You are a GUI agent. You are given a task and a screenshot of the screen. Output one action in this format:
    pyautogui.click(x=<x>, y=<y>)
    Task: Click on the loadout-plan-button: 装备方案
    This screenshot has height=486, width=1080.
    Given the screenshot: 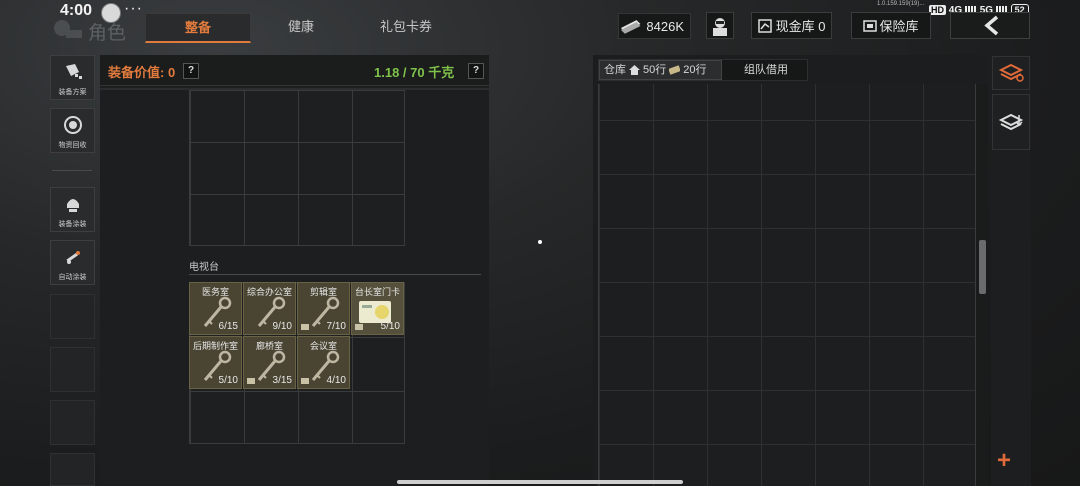 What is the action you would take?
    pyautogui.click(x=72, y=77)
    